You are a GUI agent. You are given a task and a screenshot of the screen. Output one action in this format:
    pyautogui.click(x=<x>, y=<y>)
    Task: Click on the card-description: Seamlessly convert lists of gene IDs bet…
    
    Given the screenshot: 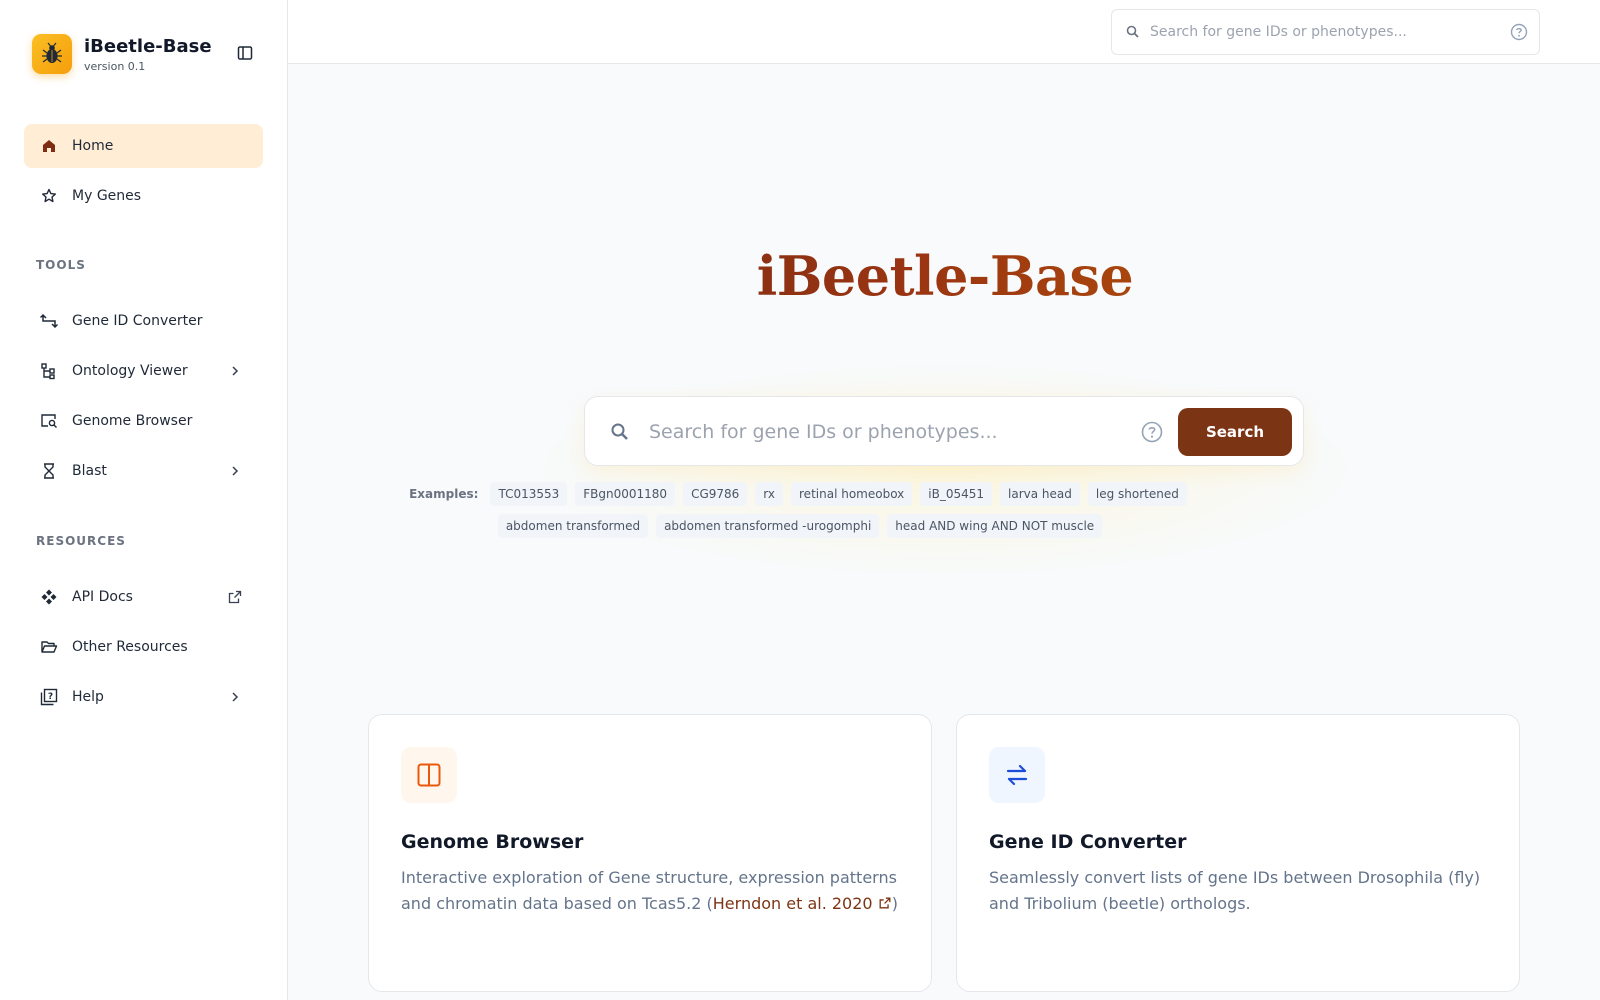 What is the action you would take?
    pyautogui.click(x=1235, y=890)
    